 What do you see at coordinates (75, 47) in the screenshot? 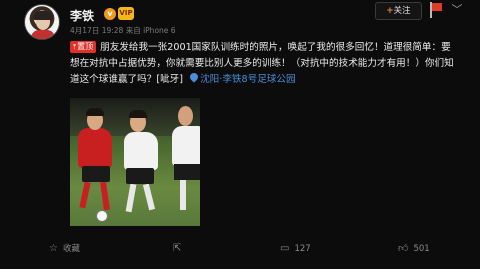
I see `pin-icon: ⤒` at bounding box center [75, 47].